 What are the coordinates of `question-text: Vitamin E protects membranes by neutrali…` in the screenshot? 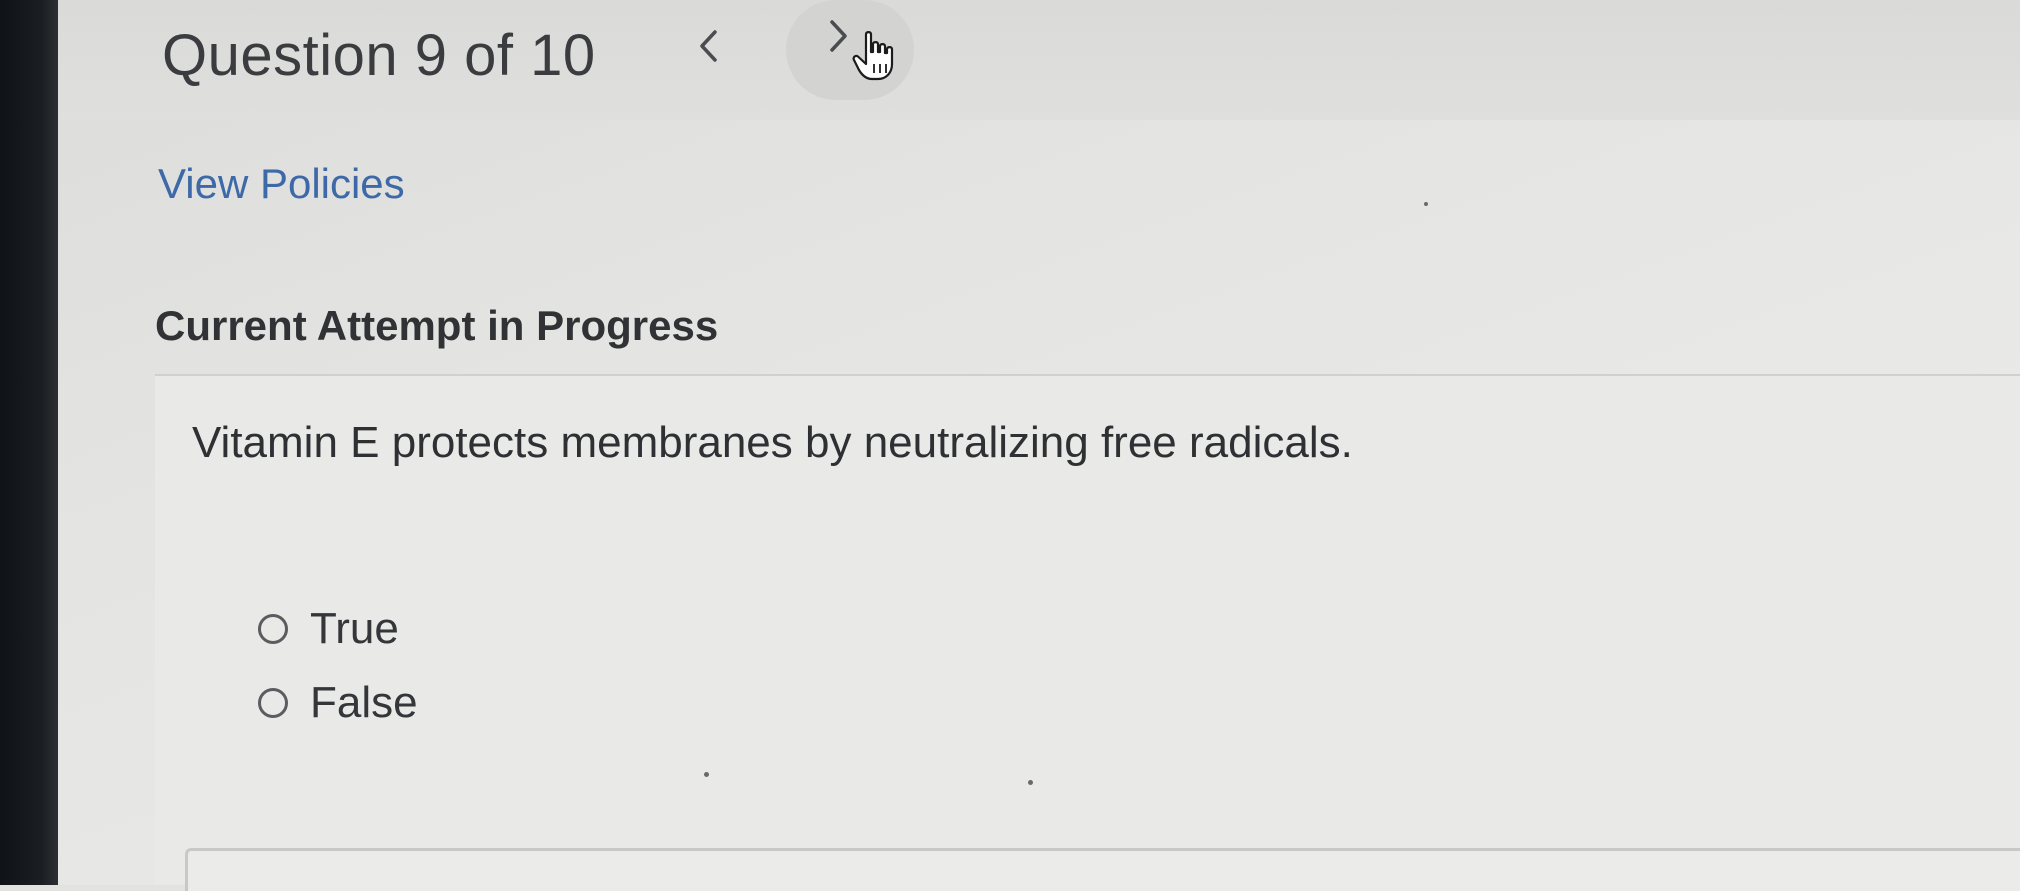 It's located at (772, 442).